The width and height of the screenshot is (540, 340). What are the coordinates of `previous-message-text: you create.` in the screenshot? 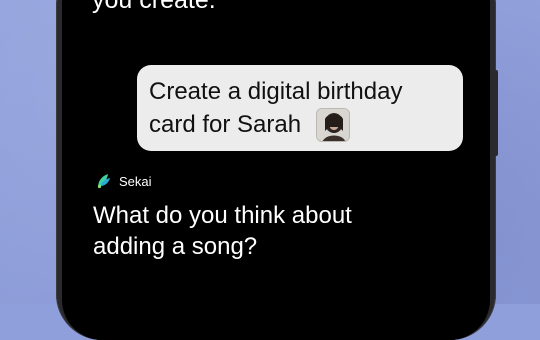 It's located at (154, 7).